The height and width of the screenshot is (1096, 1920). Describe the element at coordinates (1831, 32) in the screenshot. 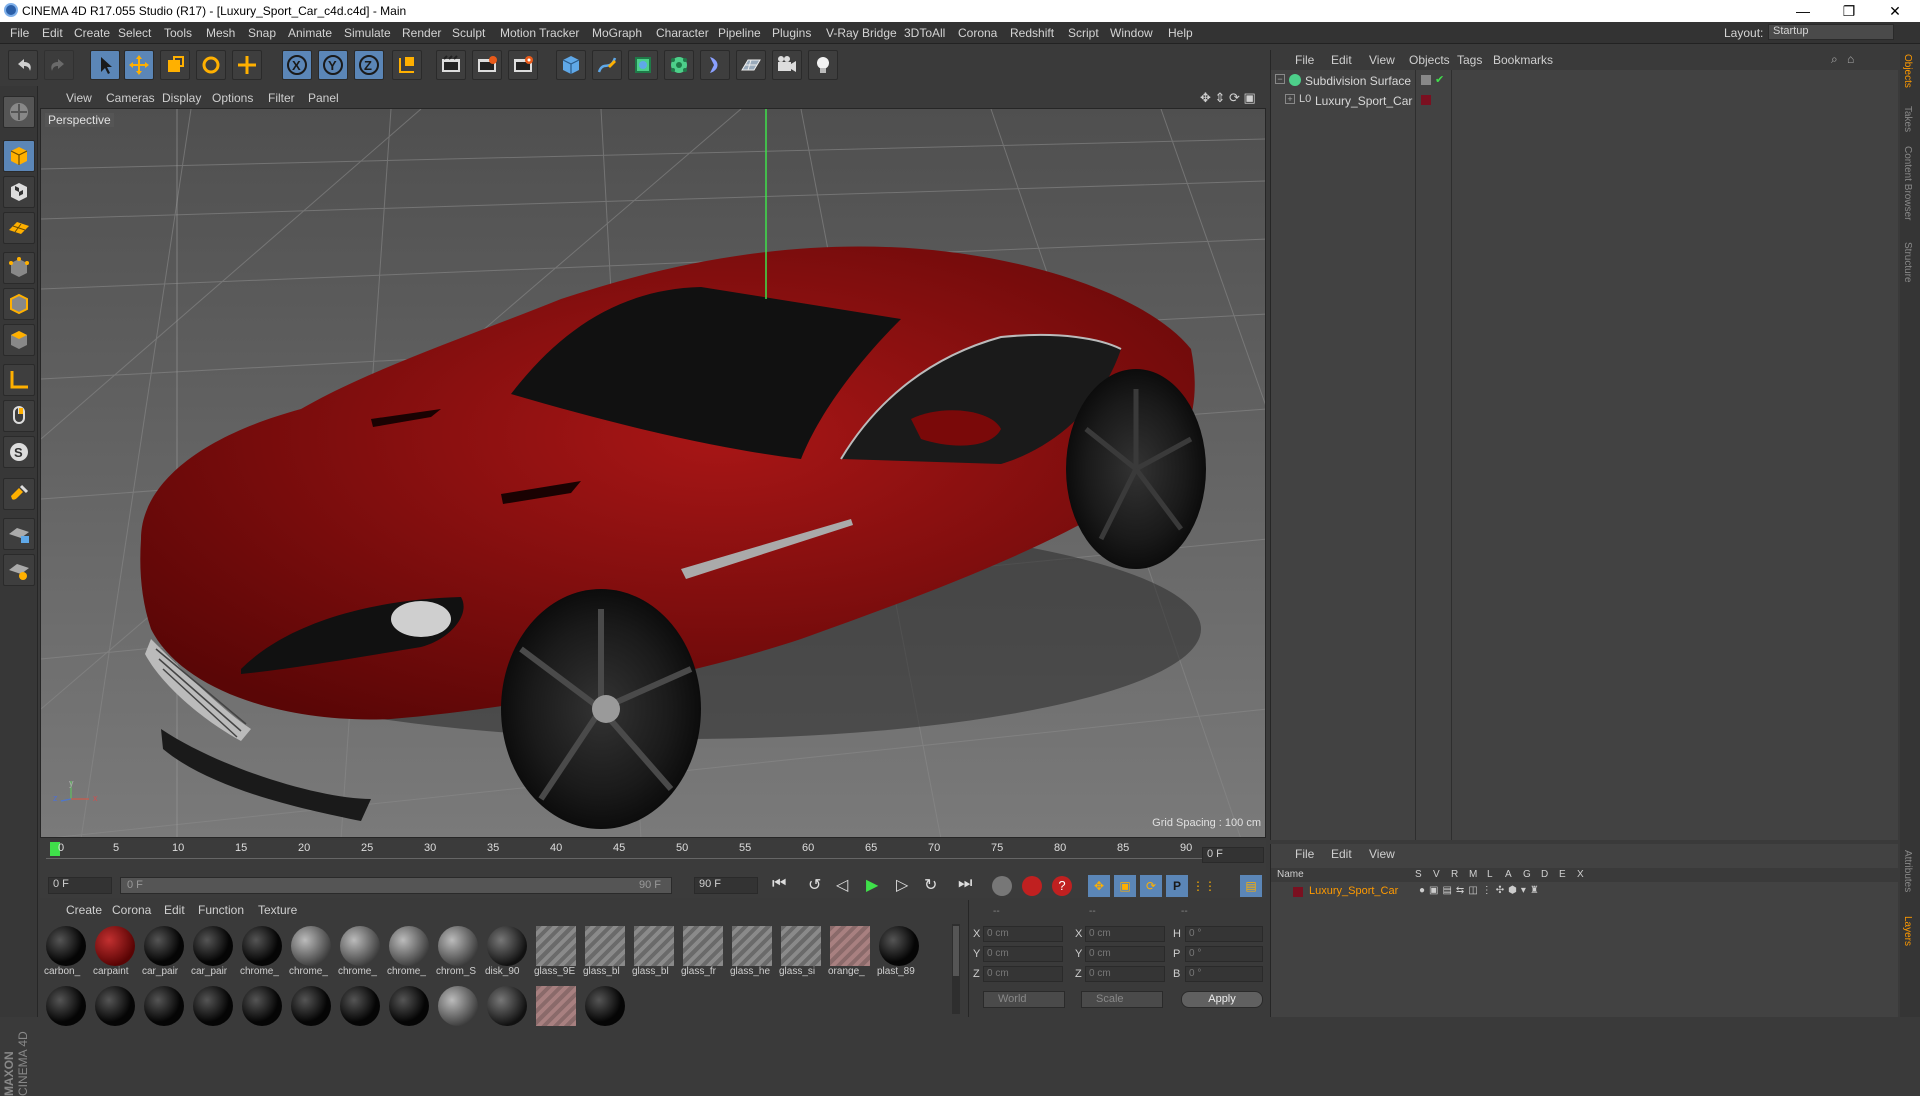

I see `layout-dropdown: Startup` at that location.